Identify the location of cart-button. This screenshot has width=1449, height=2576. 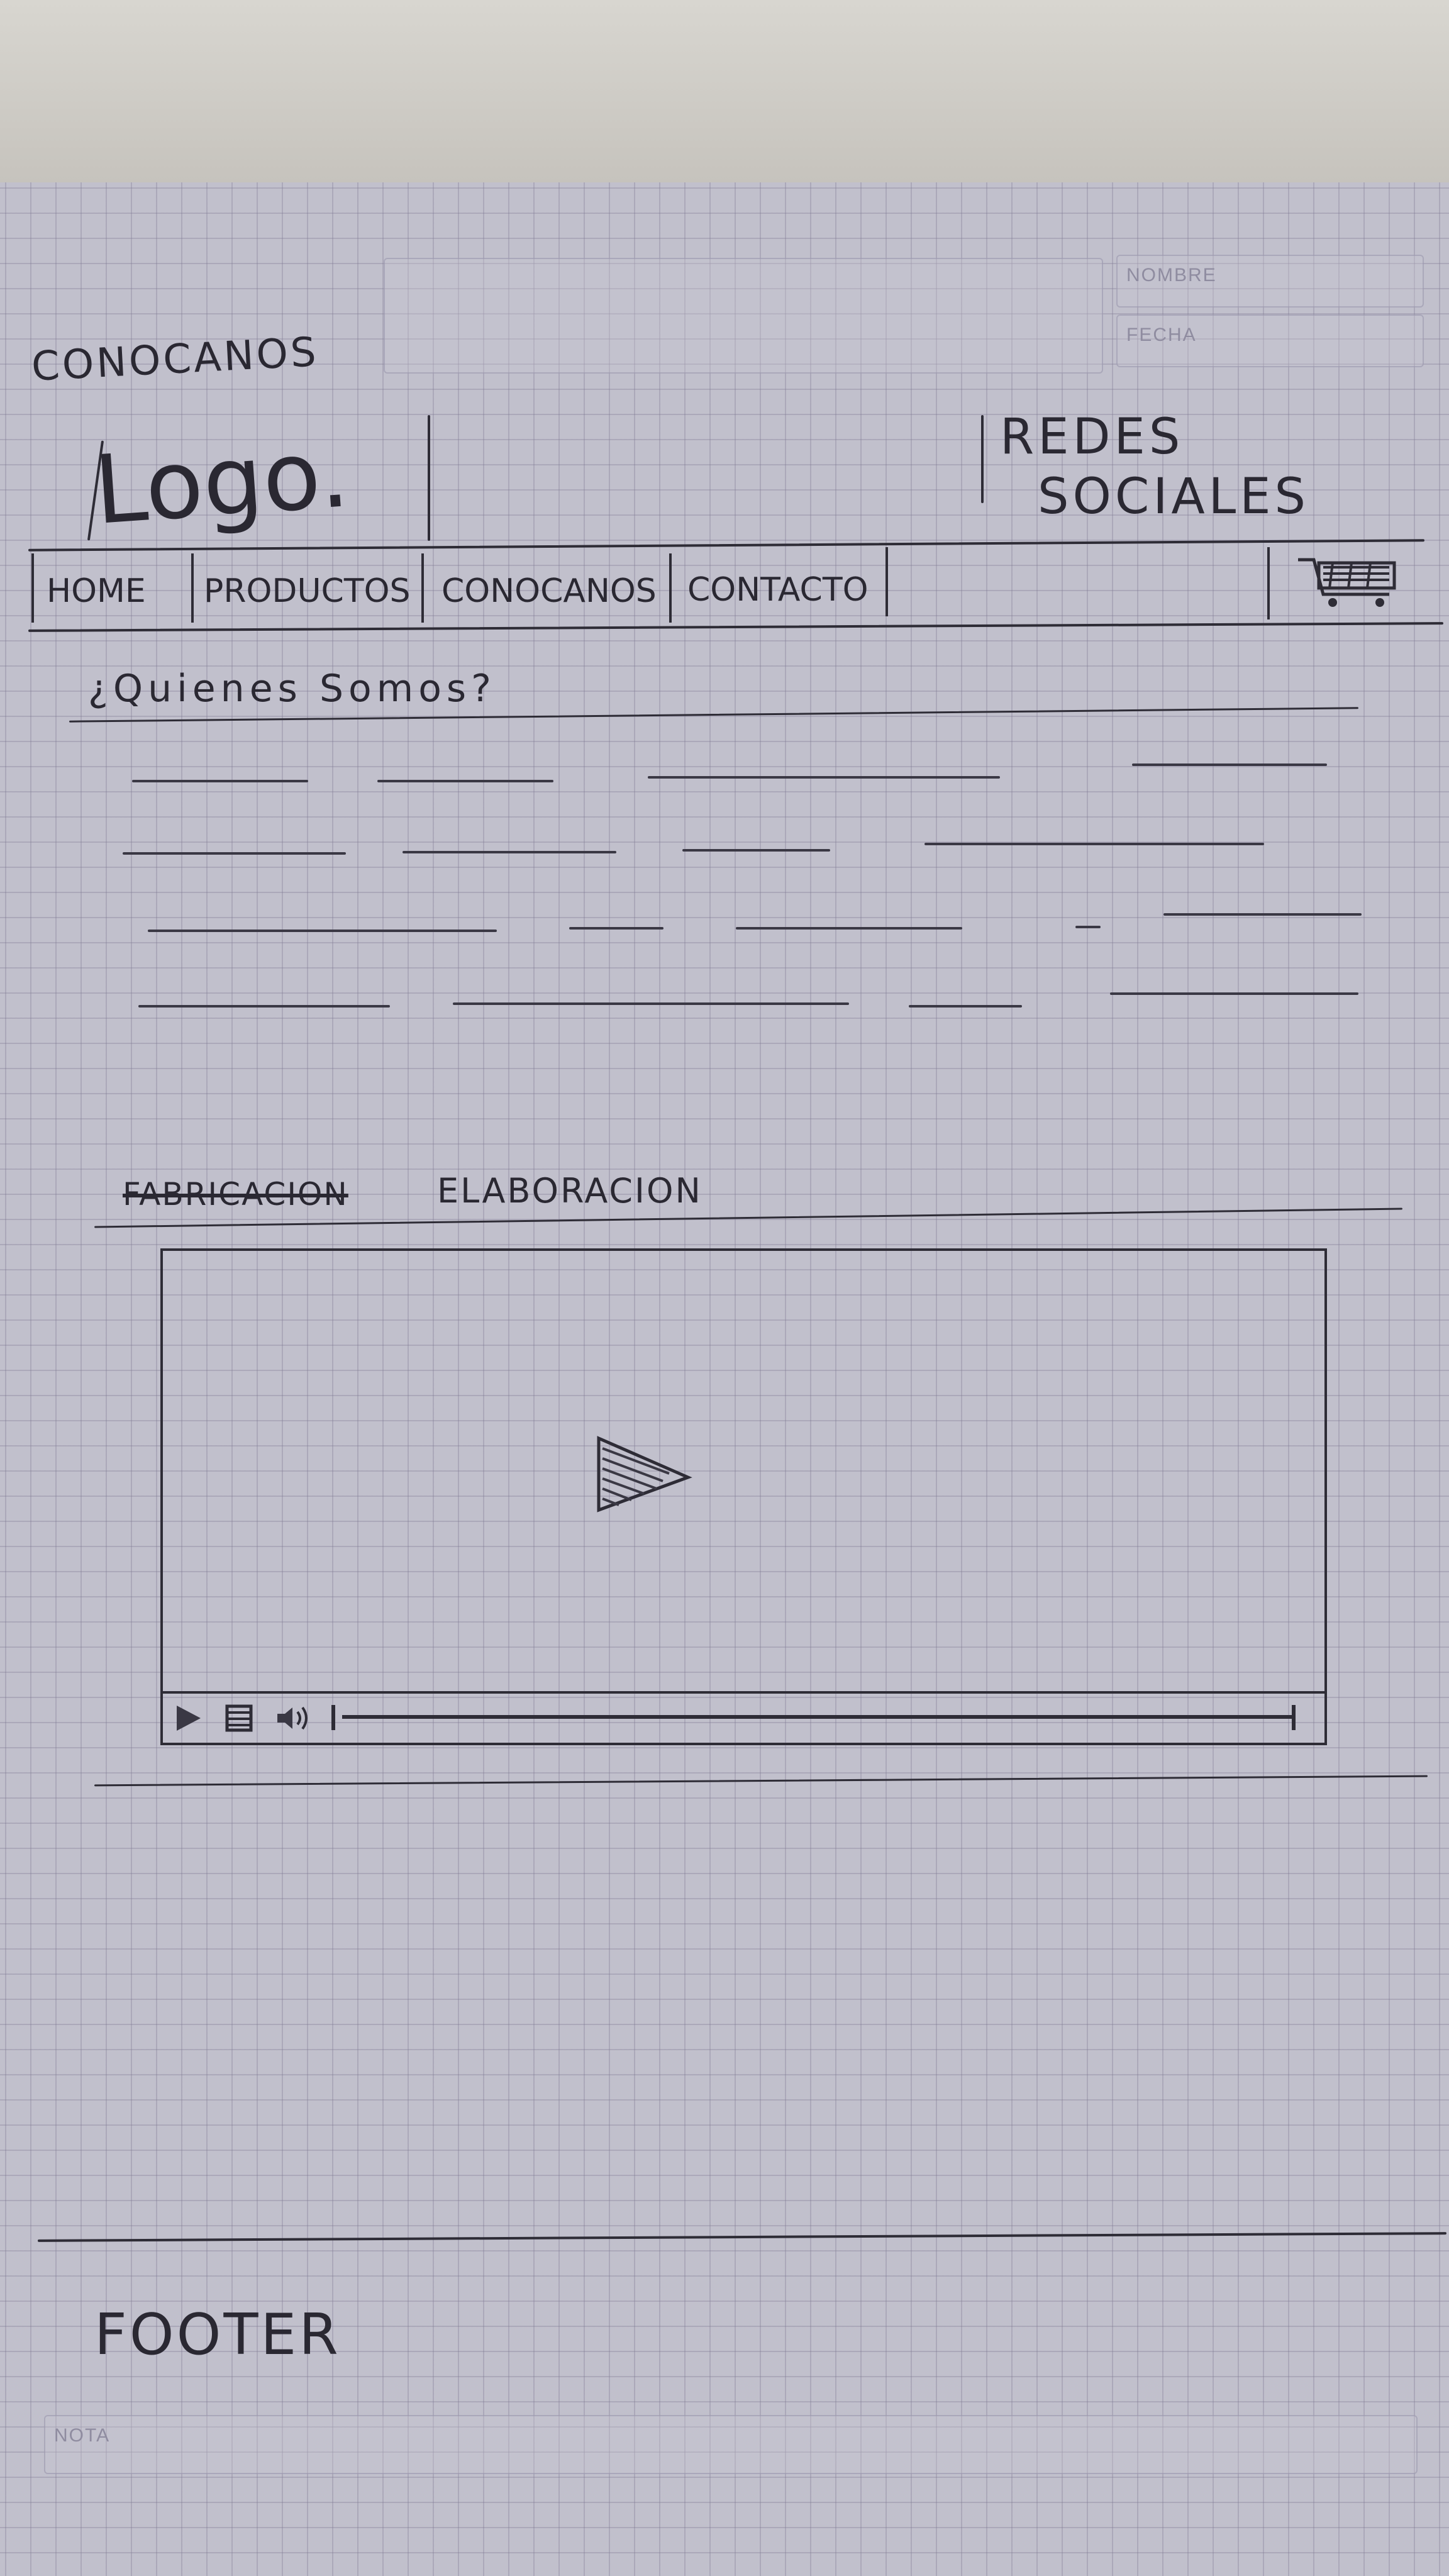
(1347, 583).